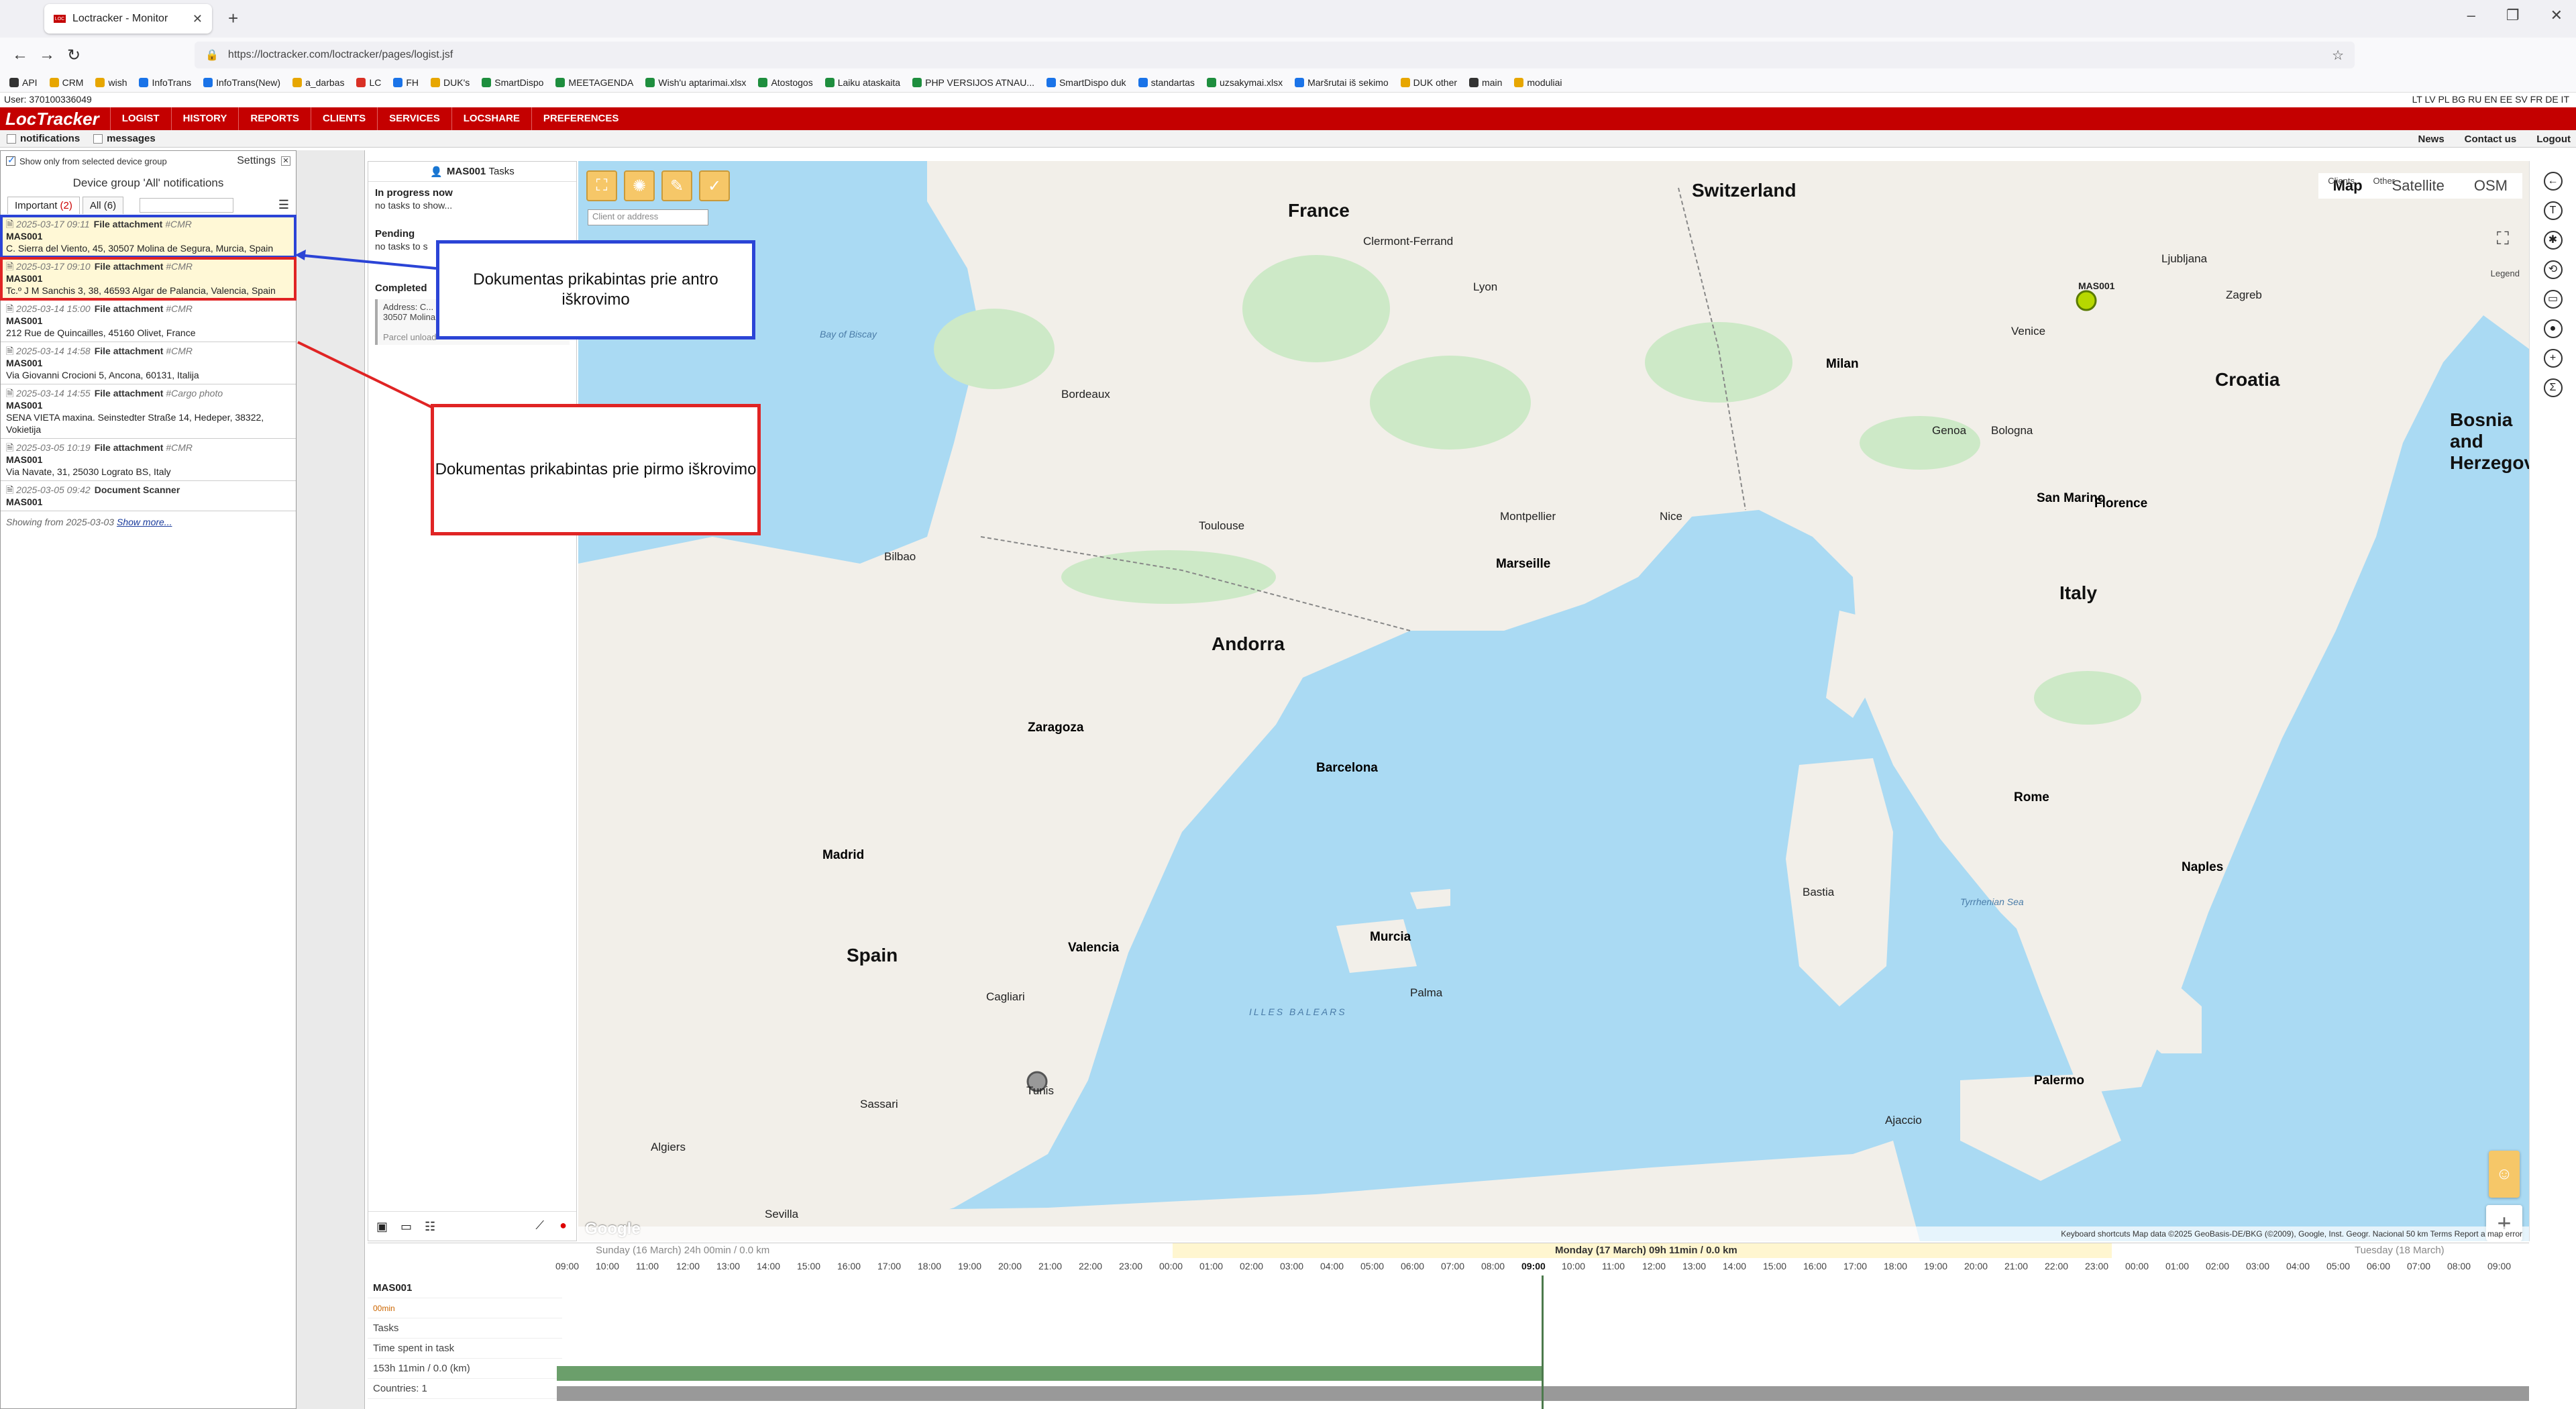 Image resolution: width=2576 pixels, height=1409 pixels. What do you see at coordinates (648, 217) in the screenshot?
I see `map-search-input: Client or address` at bounding box center [648, 217].